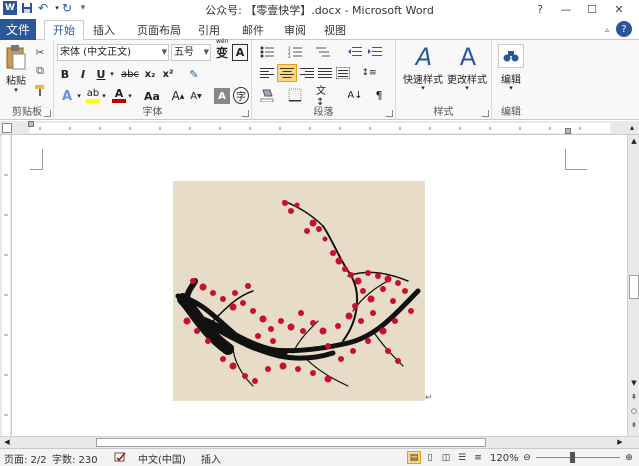 Image resolution: width=639 pixels, height=466 pixels. Describe the element at coordinates (241, 95) in the screenshot. I see `enclose-character-icon: 字` at that location.